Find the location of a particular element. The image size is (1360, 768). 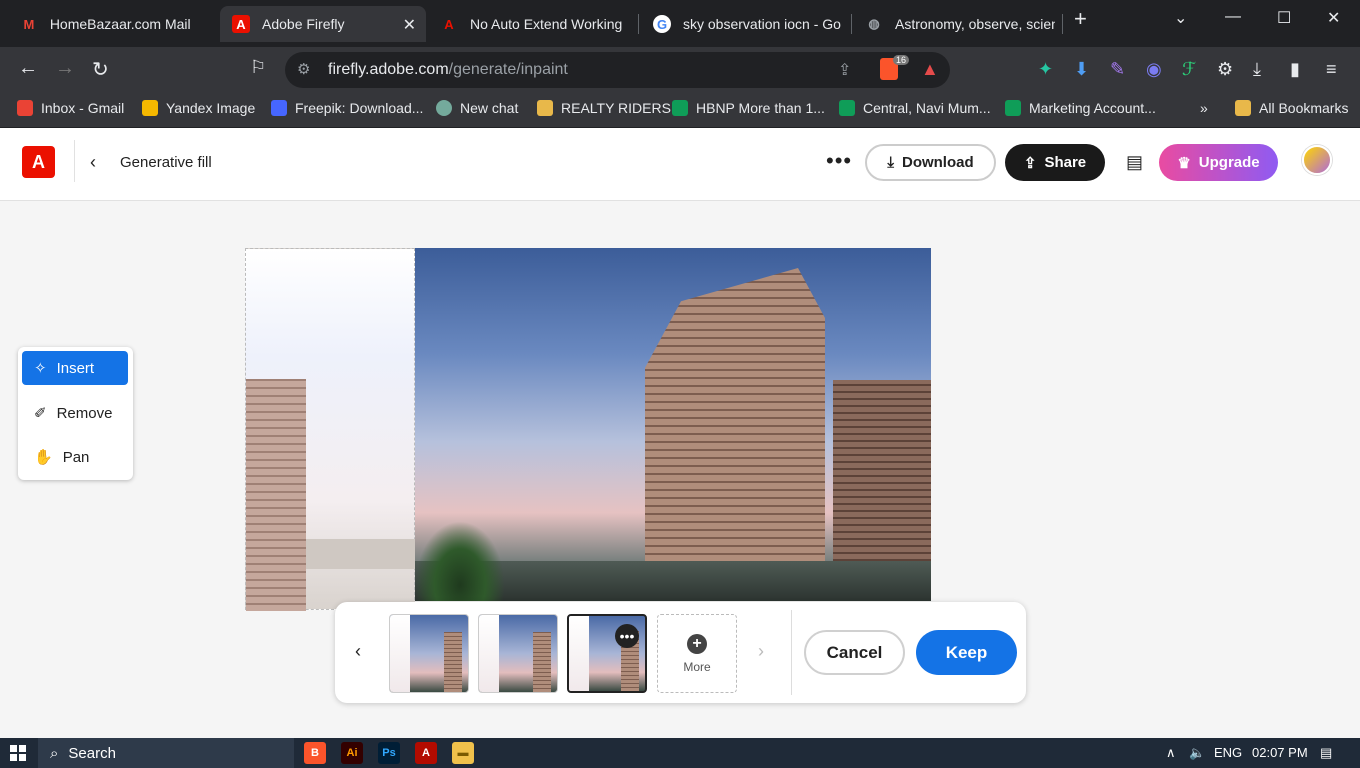

cancel-button: Cancel is located at coordinates (854, 652).